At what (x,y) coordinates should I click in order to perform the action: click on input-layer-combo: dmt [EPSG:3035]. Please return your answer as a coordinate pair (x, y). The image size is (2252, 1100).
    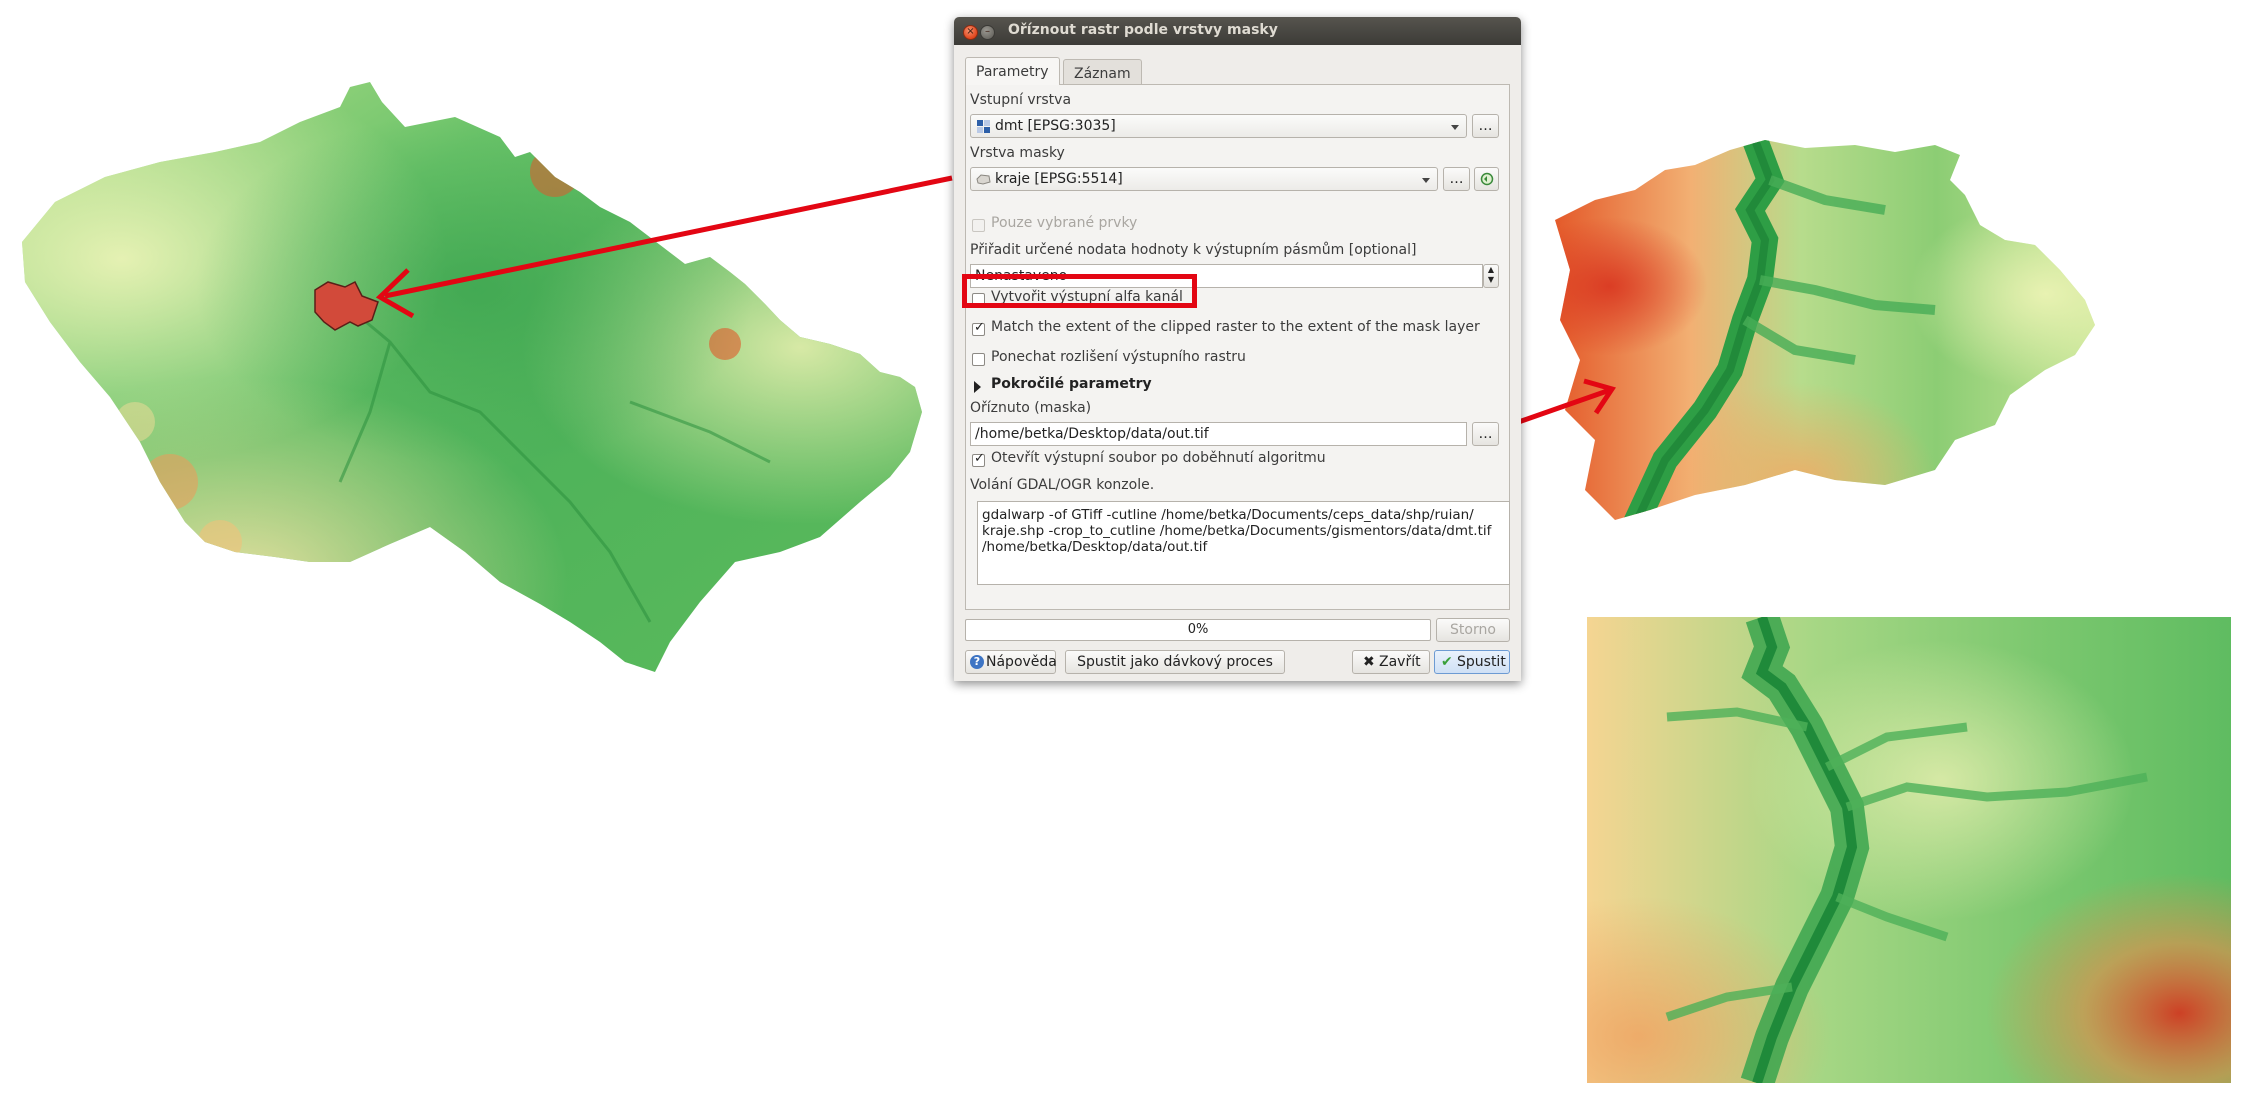
    Looking at the image, I should click on (1218, 126).